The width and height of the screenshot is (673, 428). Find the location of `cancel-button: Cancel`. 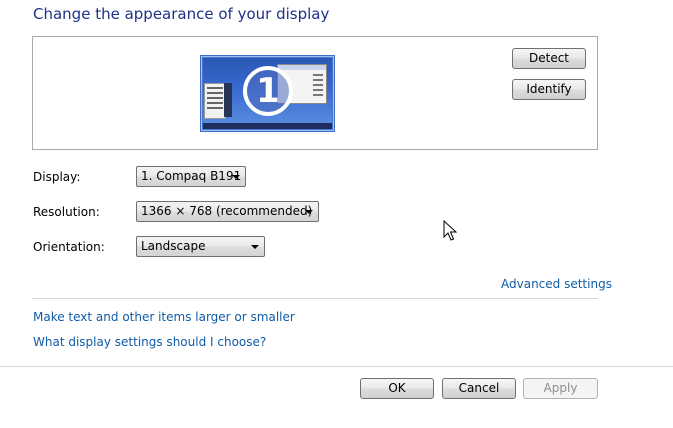

cancel-button: Cancel is located at coordinates (479, 388).